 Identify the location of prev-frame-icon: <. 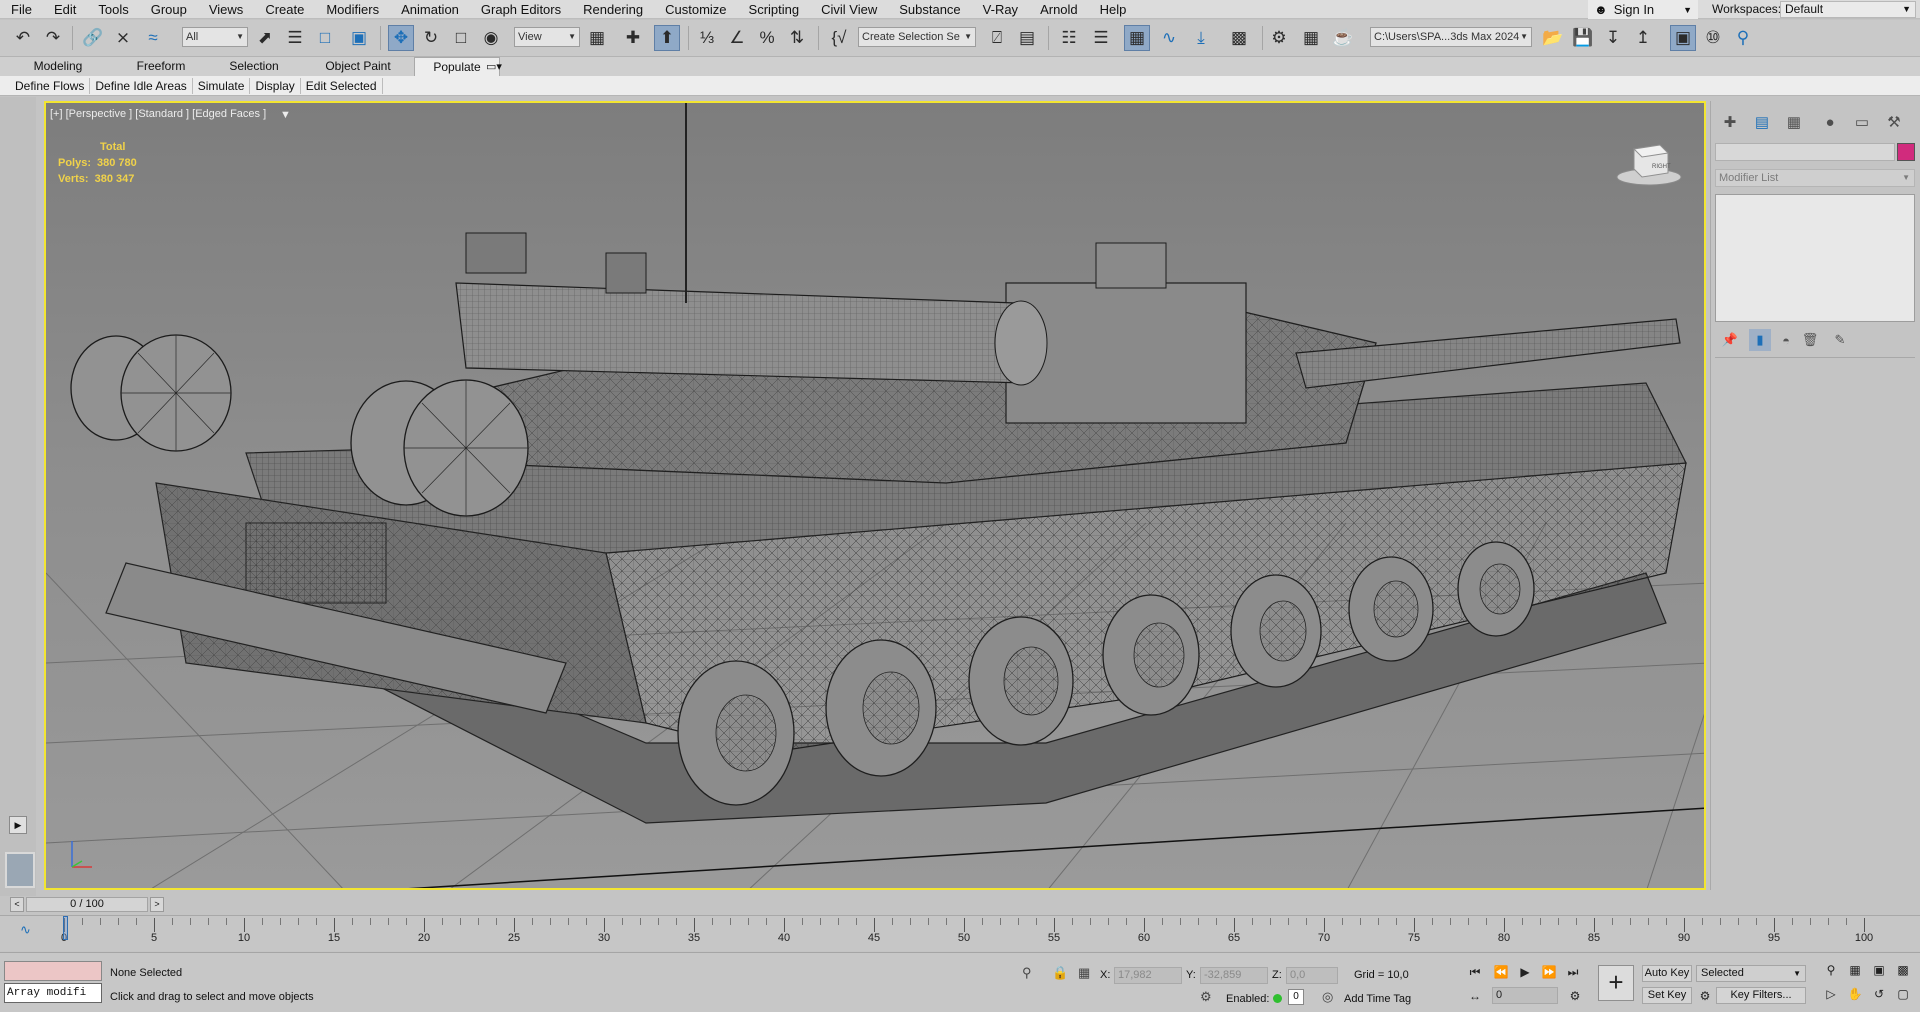
(17, 904).